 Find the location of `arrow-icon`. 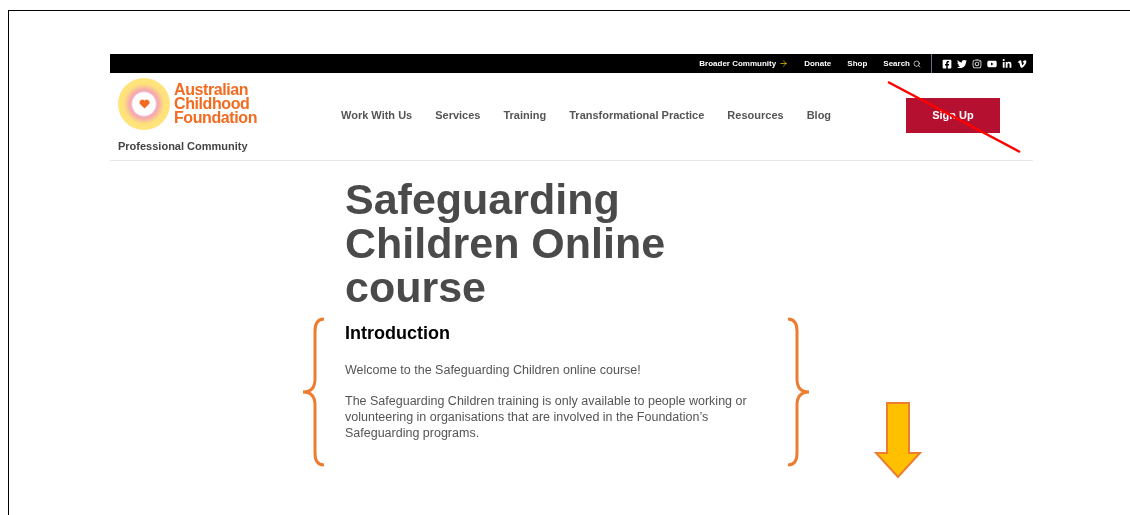

arrow-icon is located at coordinates (784, 63).